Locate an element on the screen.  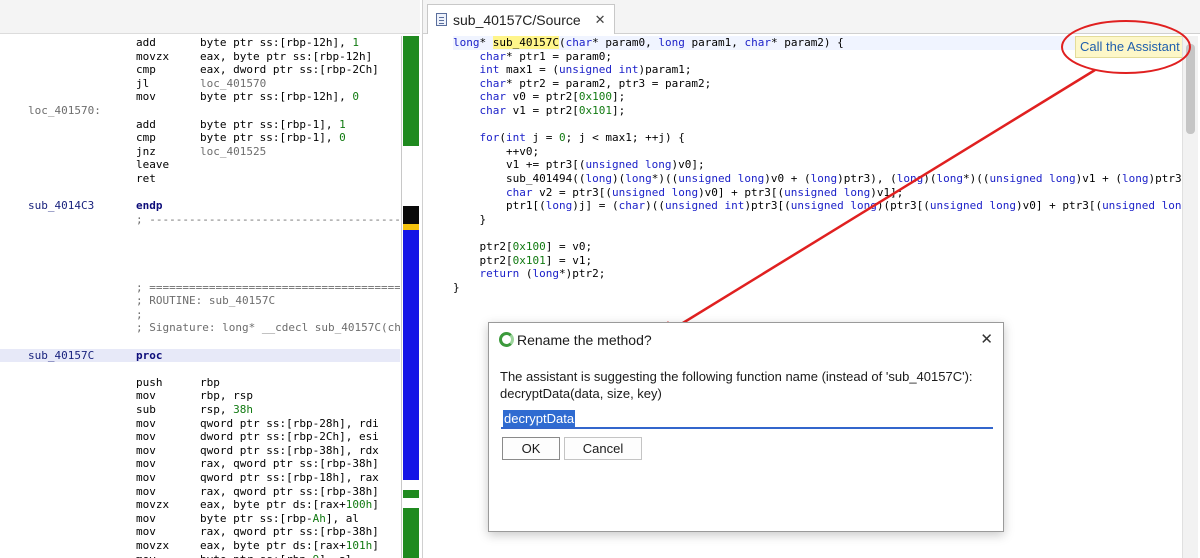
asm-label: sub_4014C3 is located at coordinates (61, 206).